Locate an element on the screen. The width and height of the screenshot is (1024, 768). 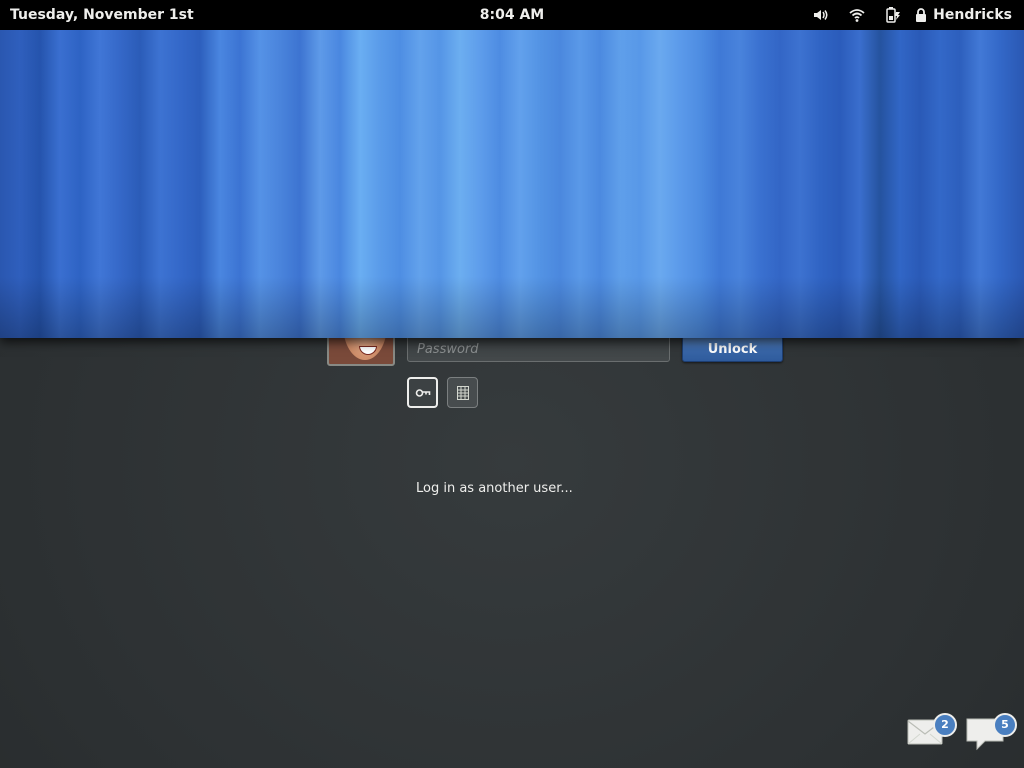
top-bar: Tuesday, November 1st 8:04 AM Hendricks is located at coordinates (512, 15).